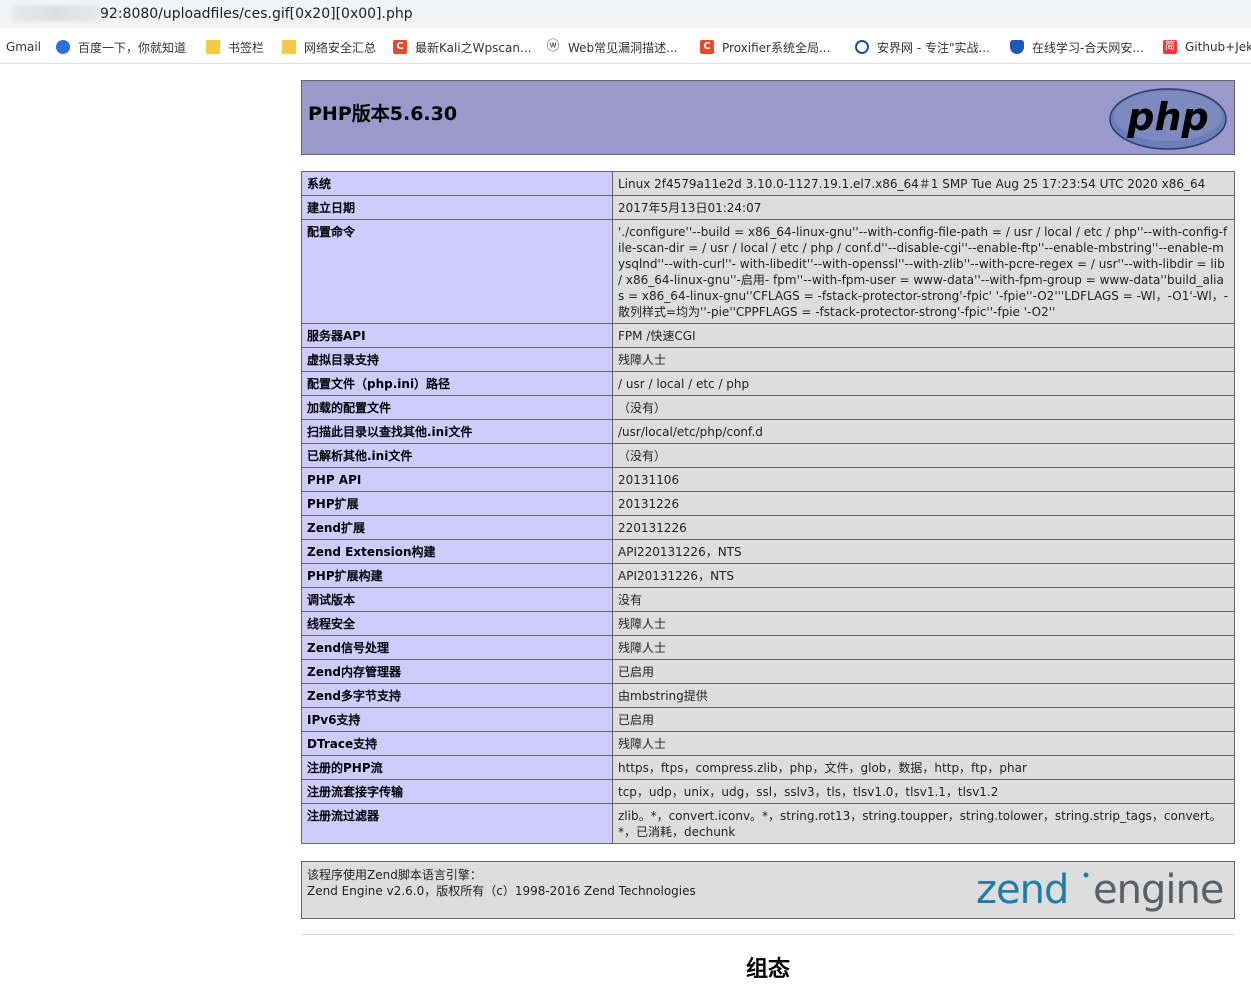 The height and width of the screenshot is (994, 1251). Describe the element at coordinates (340, 47) in the screenshot. I see `bookmark-label: 网络安全汇总` at that location.